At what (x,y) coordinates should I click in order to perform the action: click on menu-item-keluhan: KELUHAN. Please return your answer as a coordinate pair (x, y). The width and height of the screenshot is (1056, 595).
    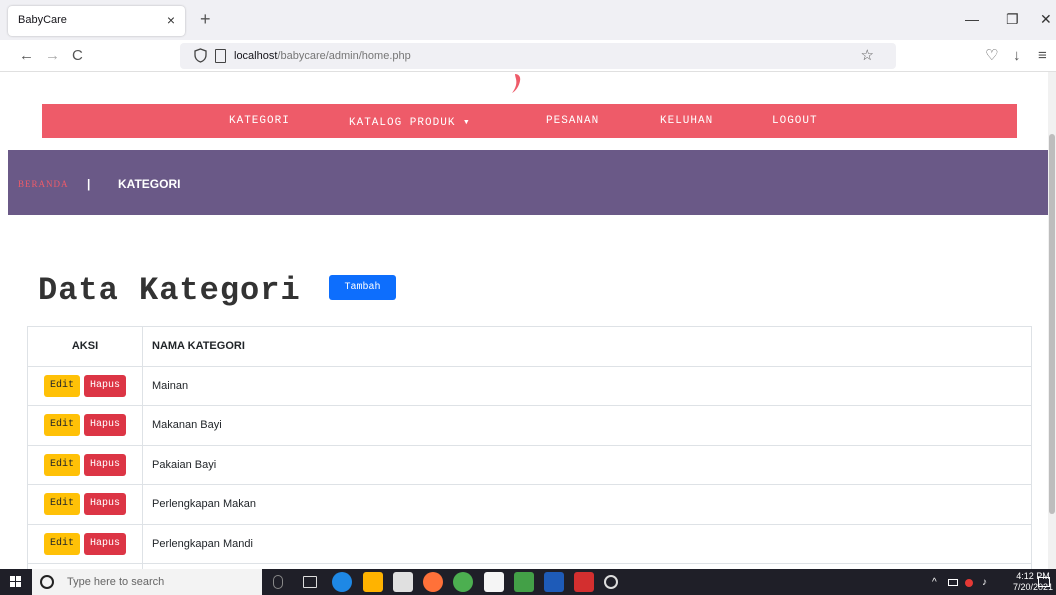
    Looking at the image, I should click on (686, 121).